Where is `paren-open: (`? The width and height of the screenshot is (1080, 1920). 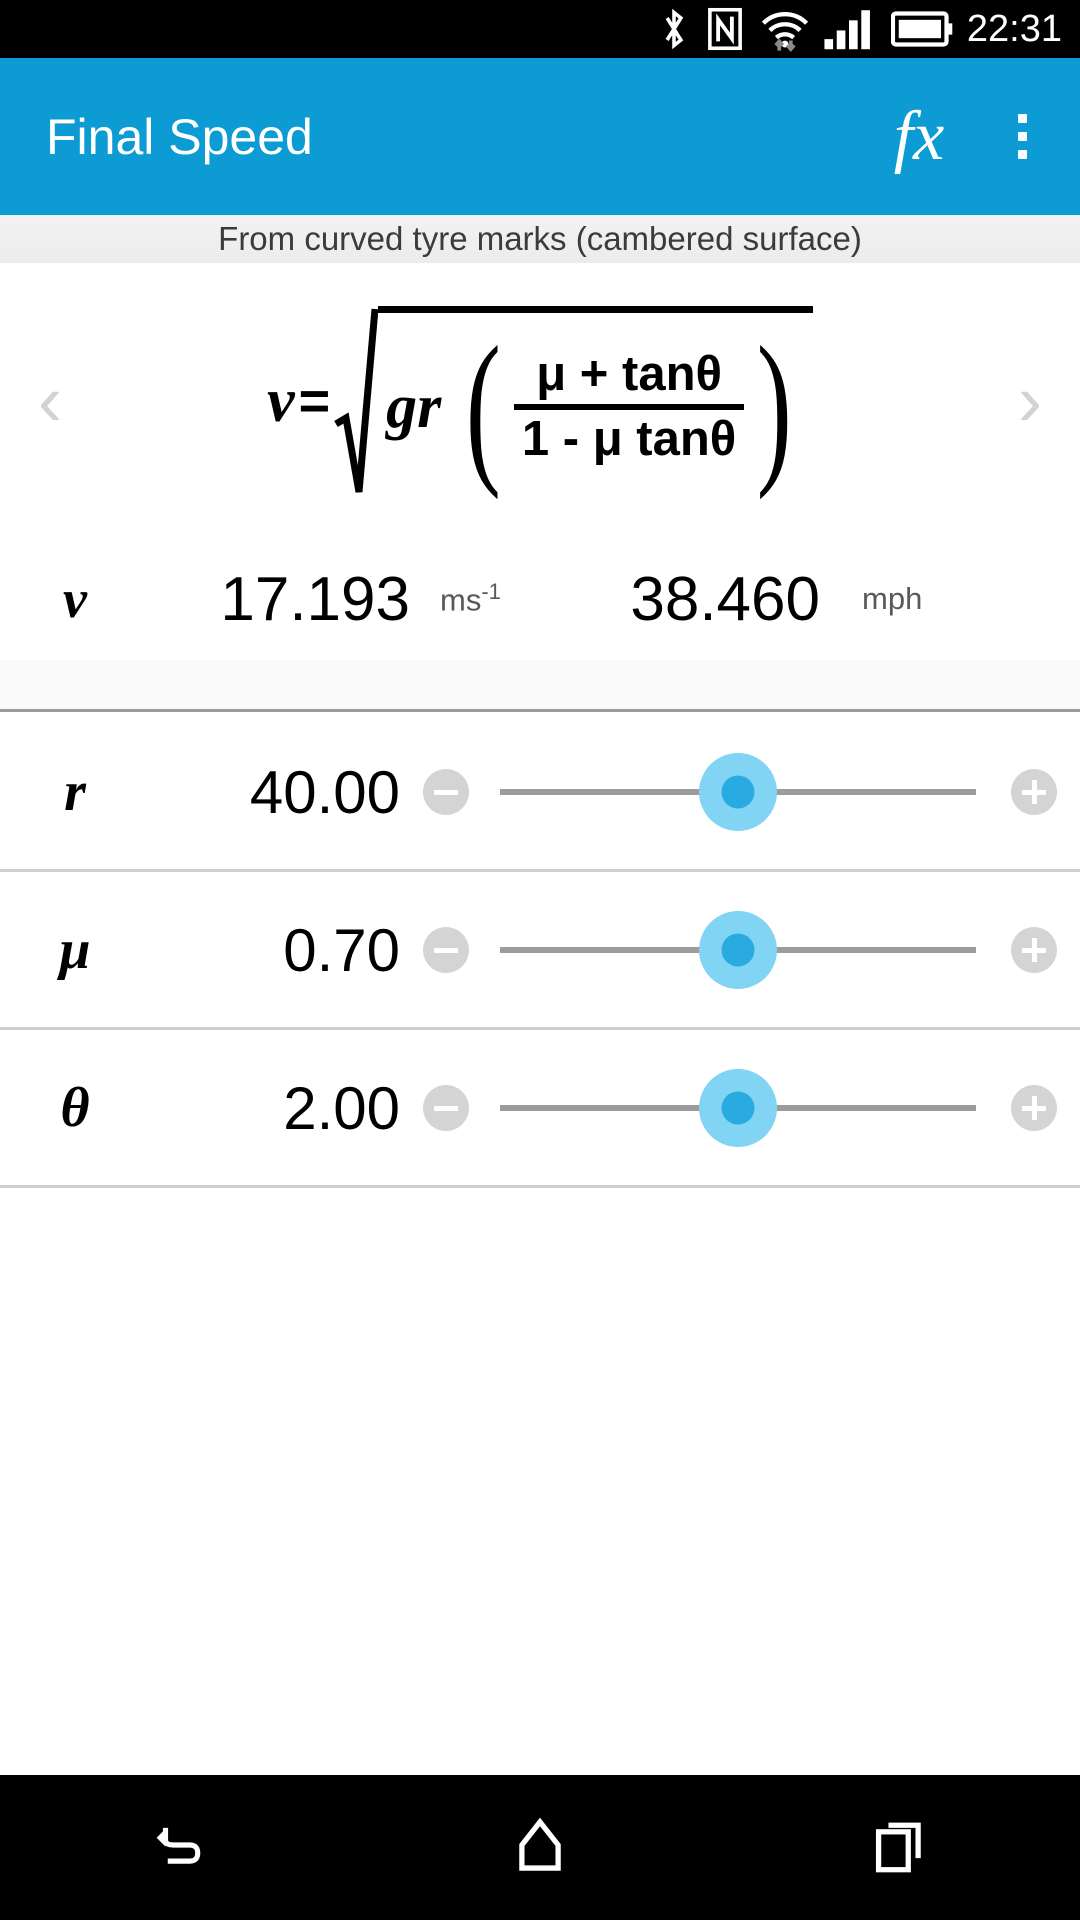
paren-open: ( is located at coordinates (484, 406).